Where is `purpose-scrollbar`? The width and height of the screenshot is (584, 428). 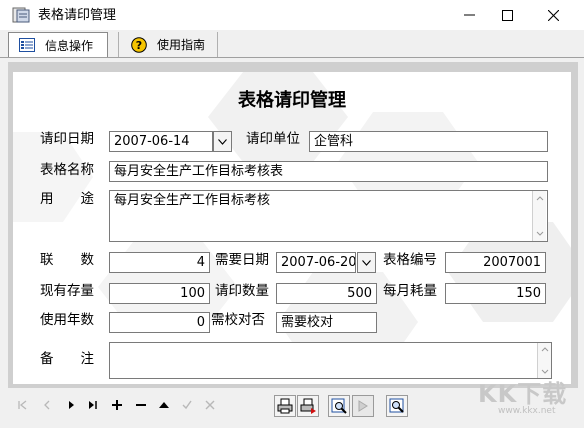 purpose-scrollbar is located at coordinates (539, 216).